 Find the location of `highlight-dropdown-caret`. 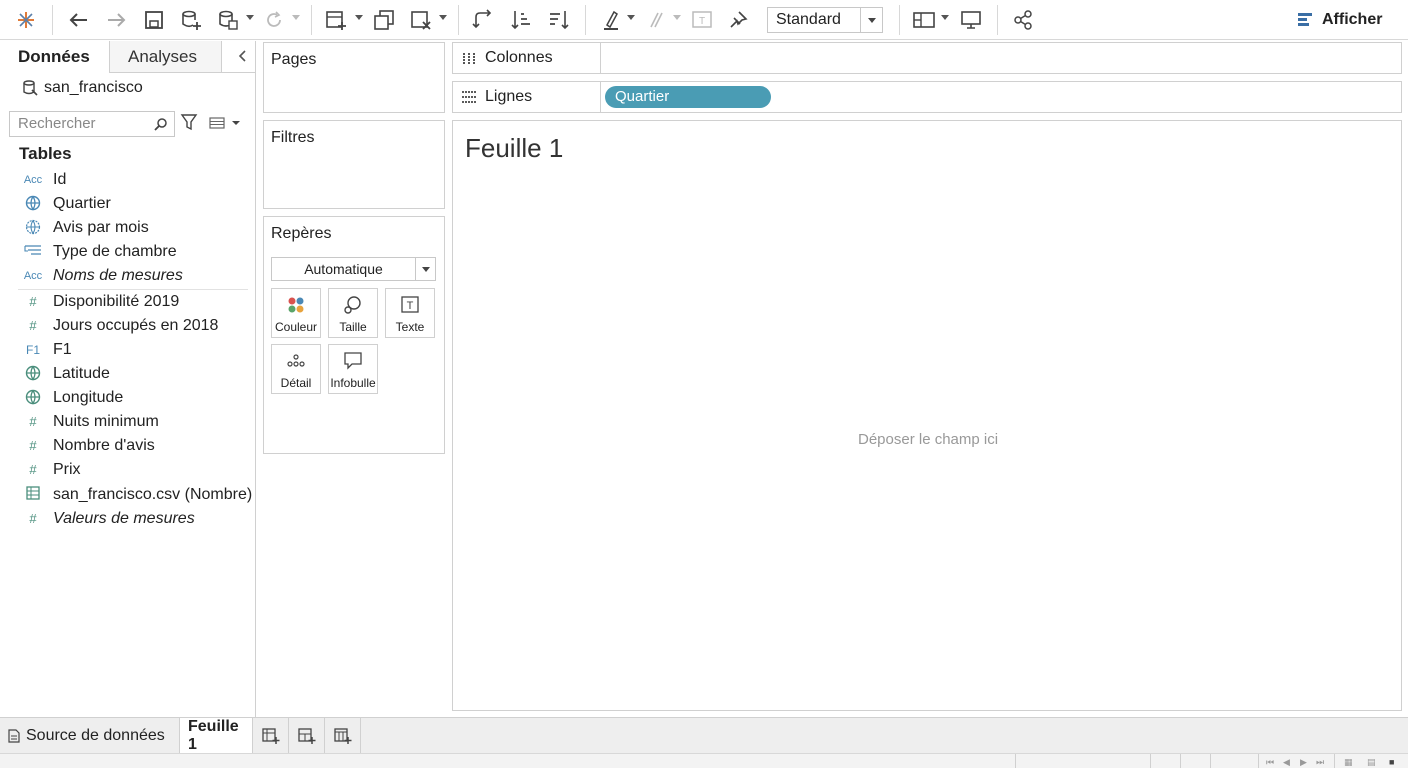

highlight-dropdown-caret is located at coordinates (631, 17).